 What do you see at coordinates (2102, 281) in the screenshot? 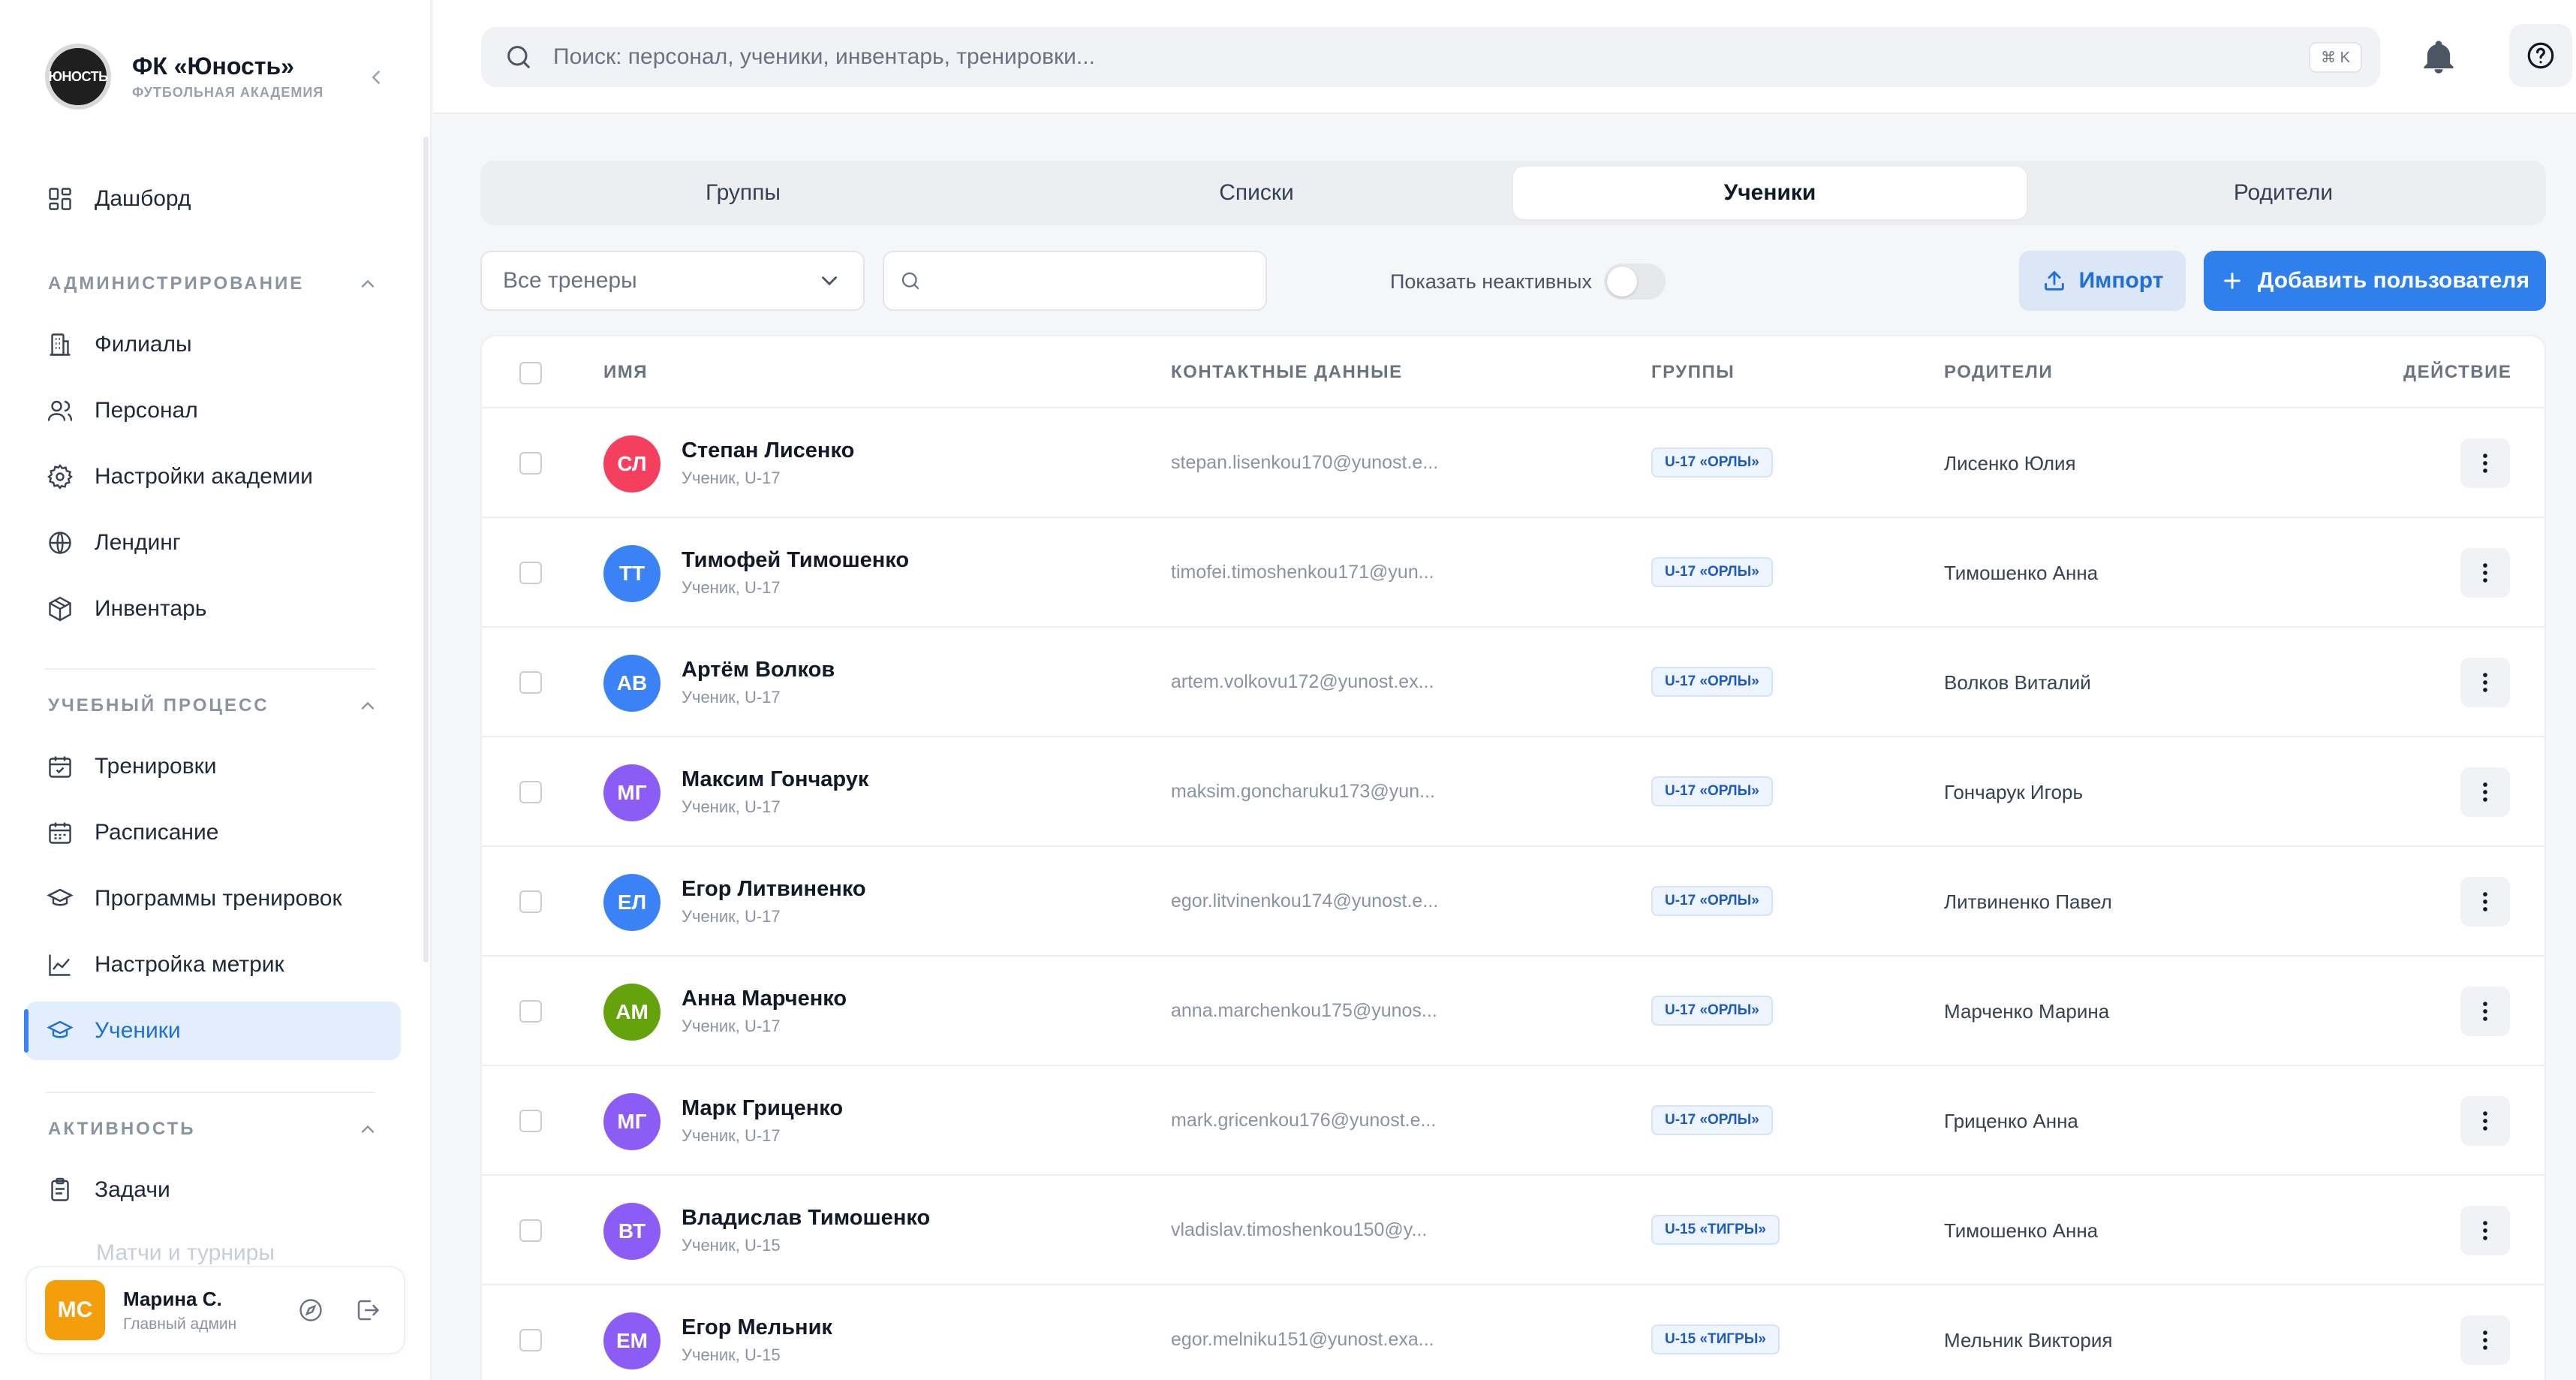
I see `import-button: Импорт` at bounding box center [2102, 281].